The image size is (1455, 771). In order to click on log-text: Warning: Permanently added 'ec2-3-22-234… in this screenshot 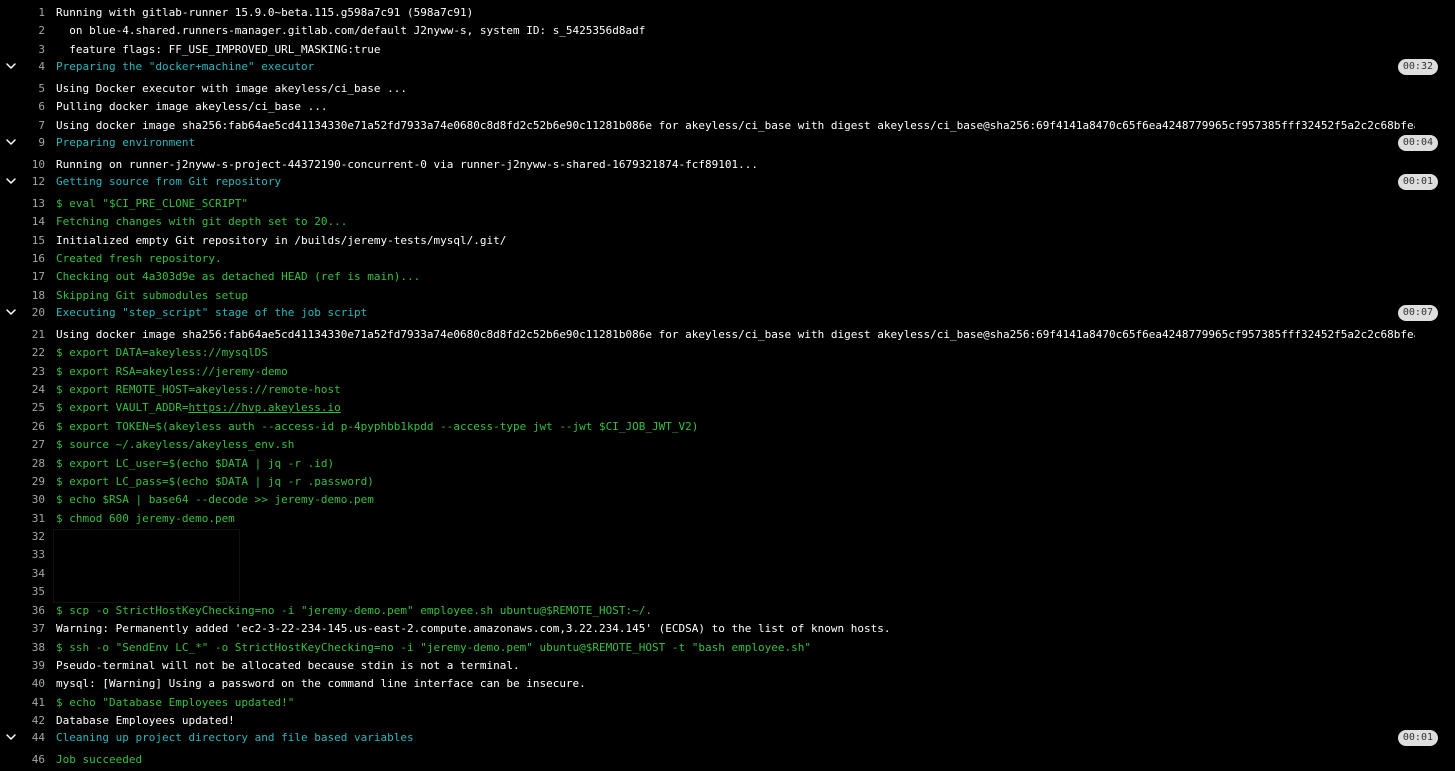, I will do `click(473, 628)`.